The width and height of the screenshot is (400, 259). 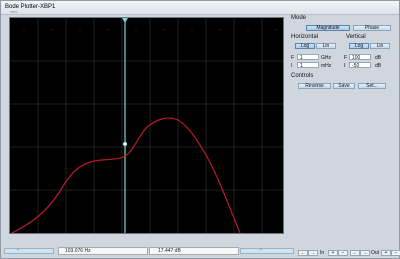 I want to click on vertical-i-unit: dB, so click(x=378, y=66).